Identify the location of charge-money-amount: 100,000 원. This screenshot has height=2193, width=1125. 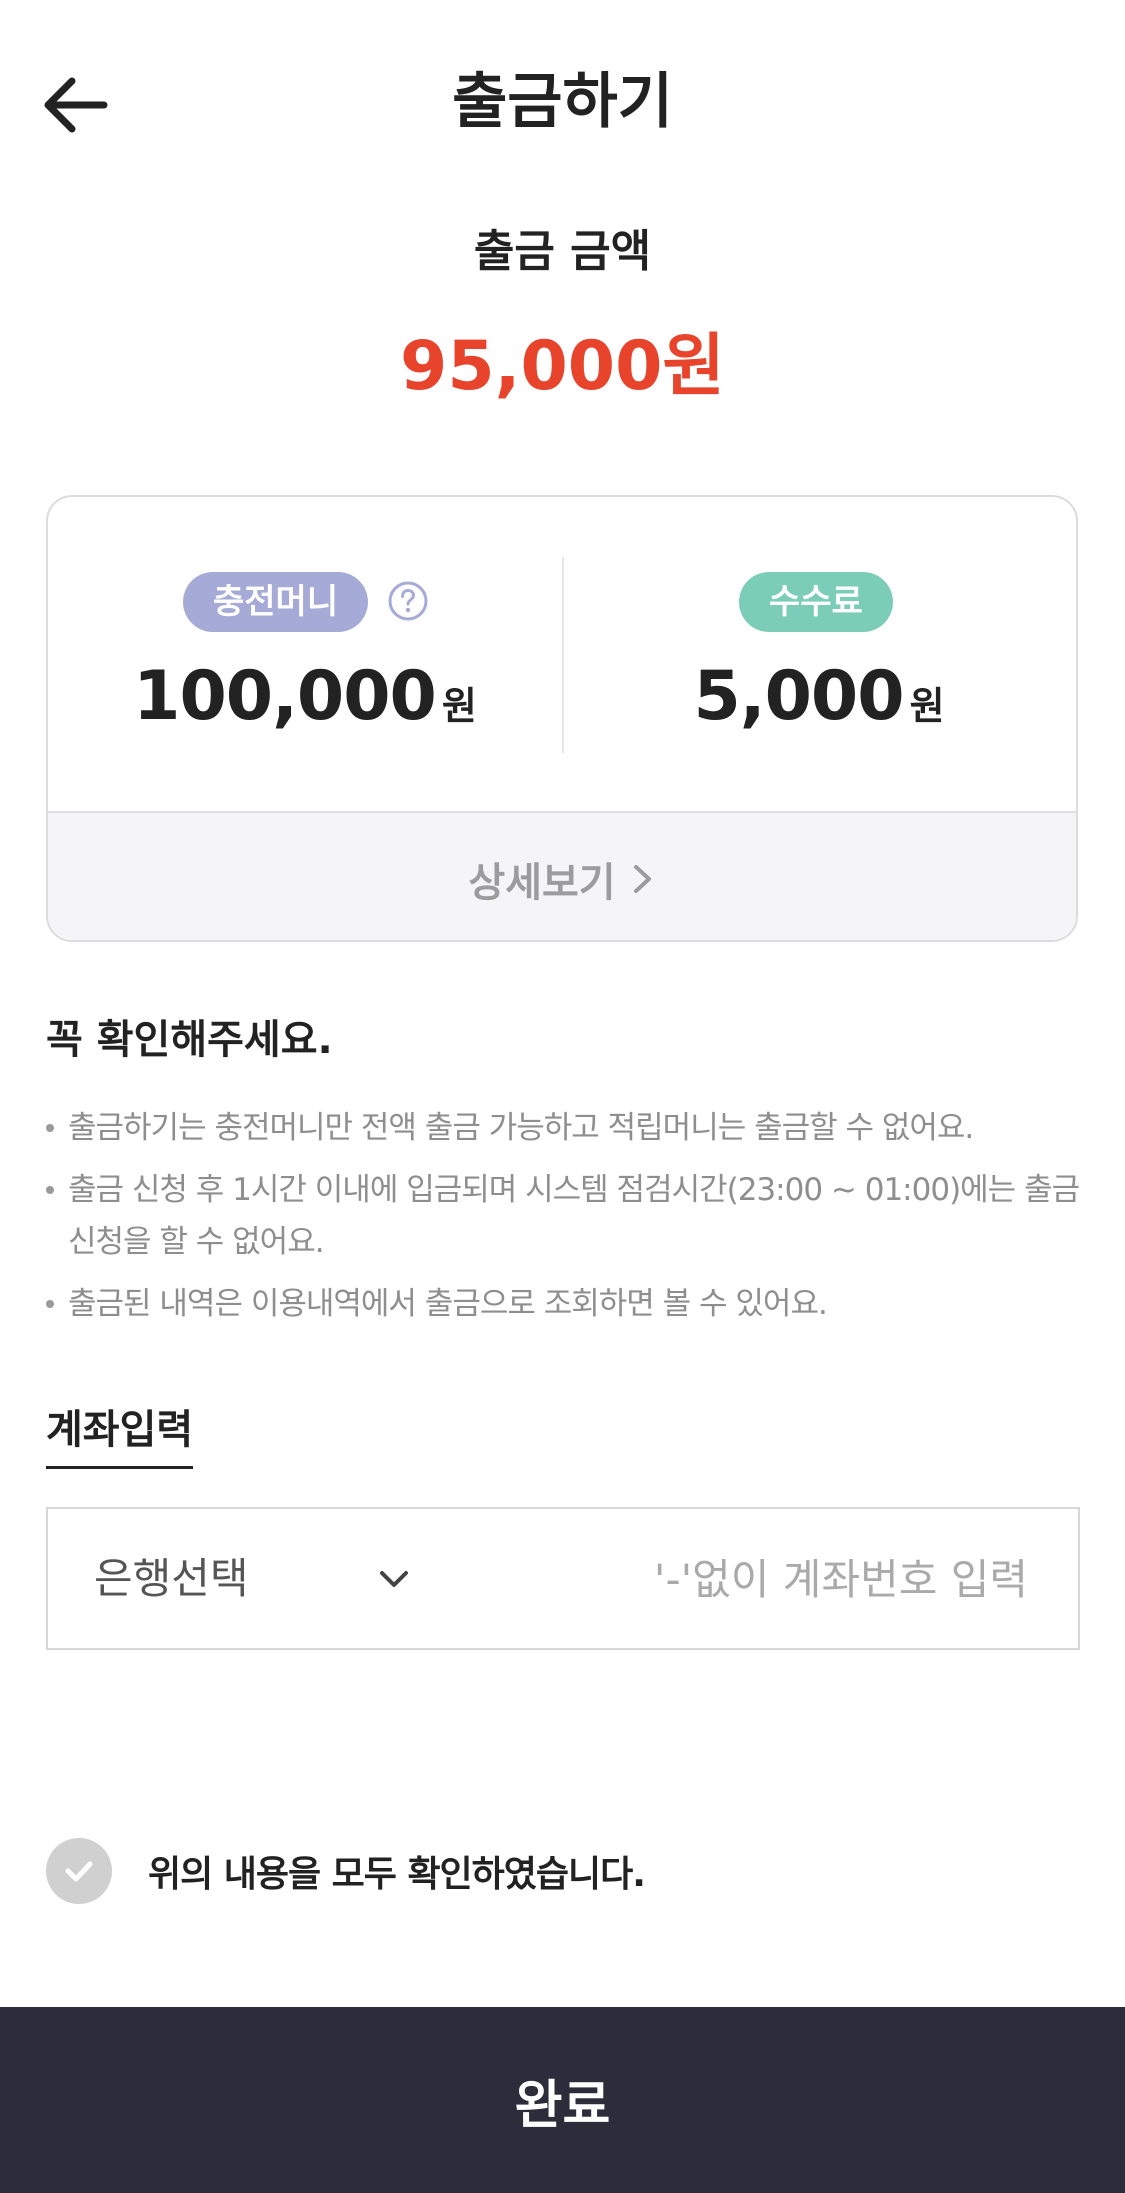
(305, 696).